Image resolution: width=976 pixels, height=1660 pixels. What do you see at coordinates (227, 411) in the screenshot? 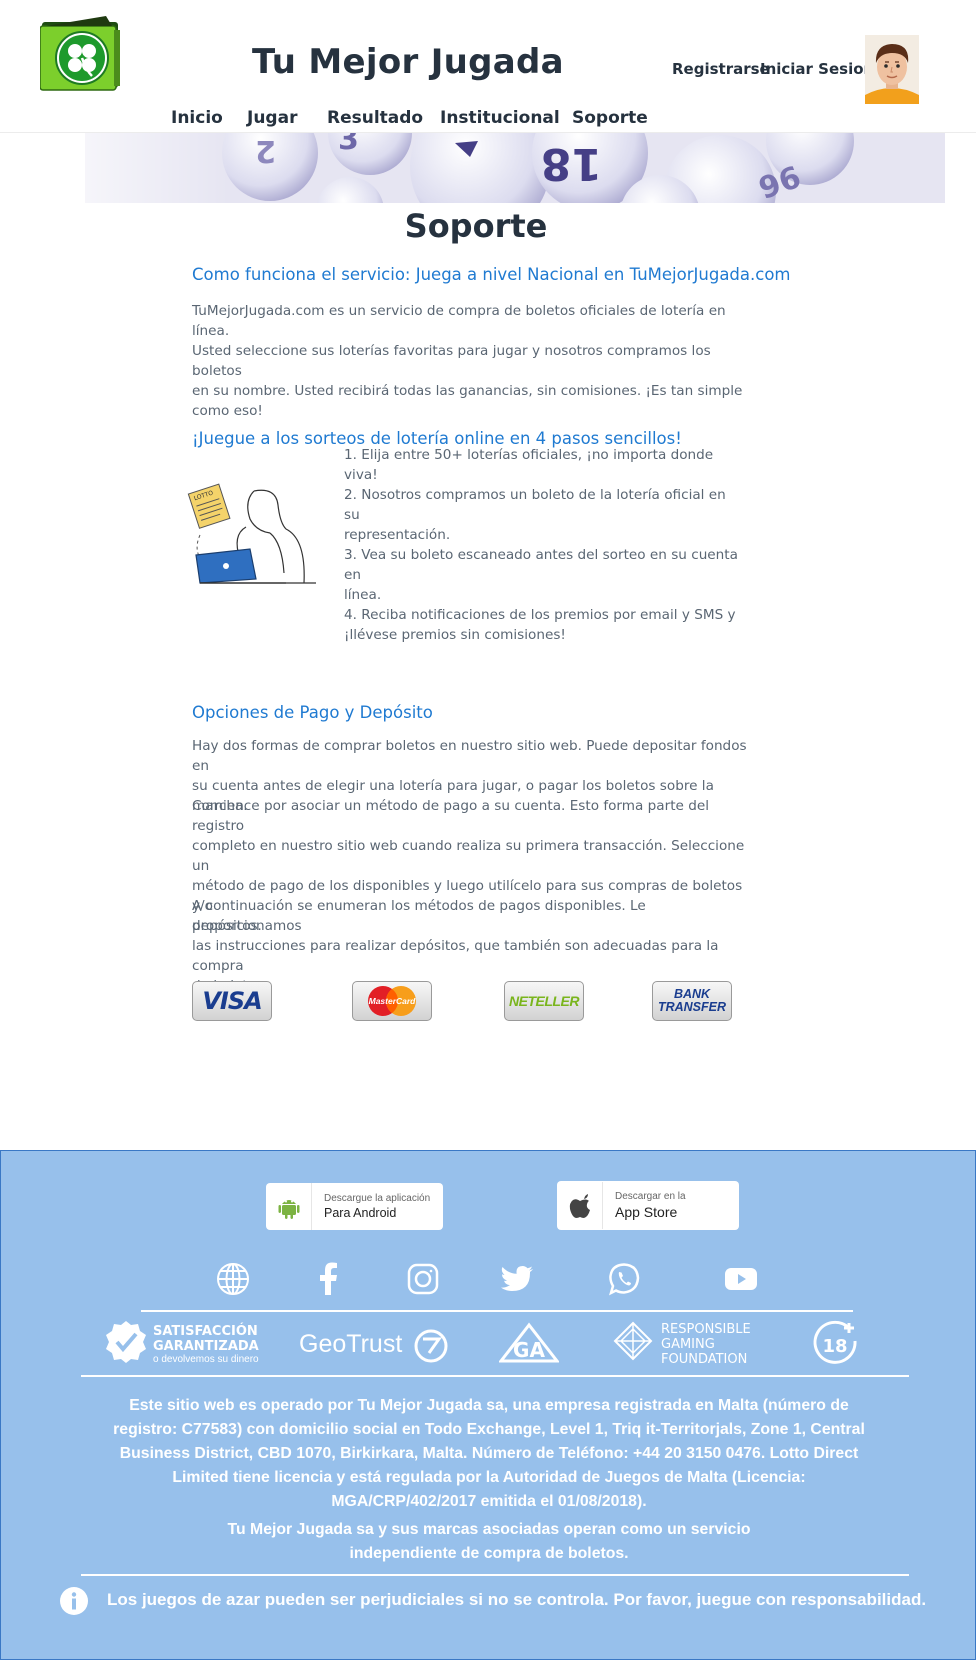
I see `paragraph-line: como eso!` at bounding box center [227, 411].